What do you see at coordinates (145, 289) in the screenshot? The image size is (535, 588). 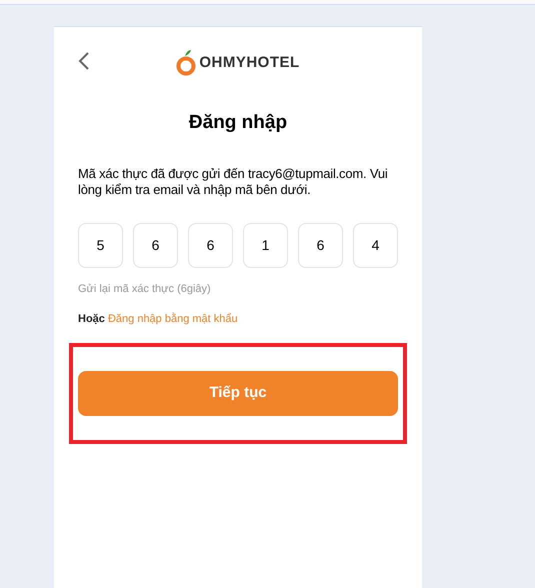 I see `resend-countdown: Gửi lại mã xác thực (6giây)` at bounding box center [145, 289].